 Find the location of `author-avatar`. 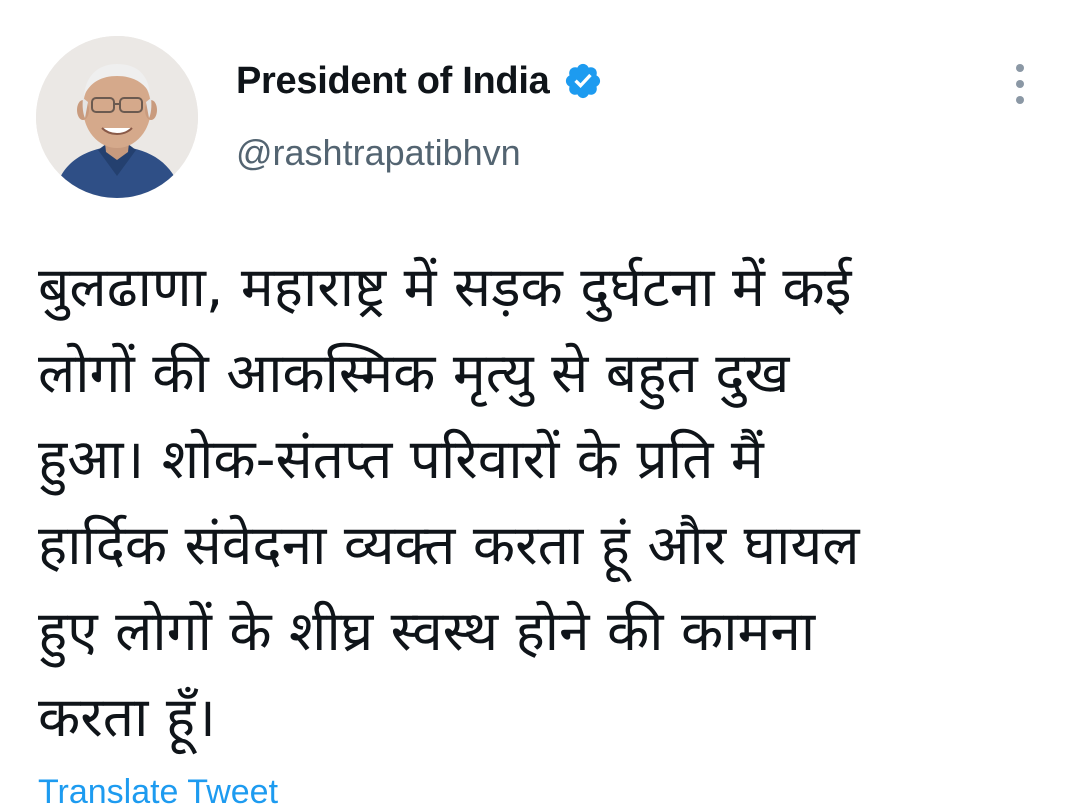

author-avatar is located at coordinates (117, 117).